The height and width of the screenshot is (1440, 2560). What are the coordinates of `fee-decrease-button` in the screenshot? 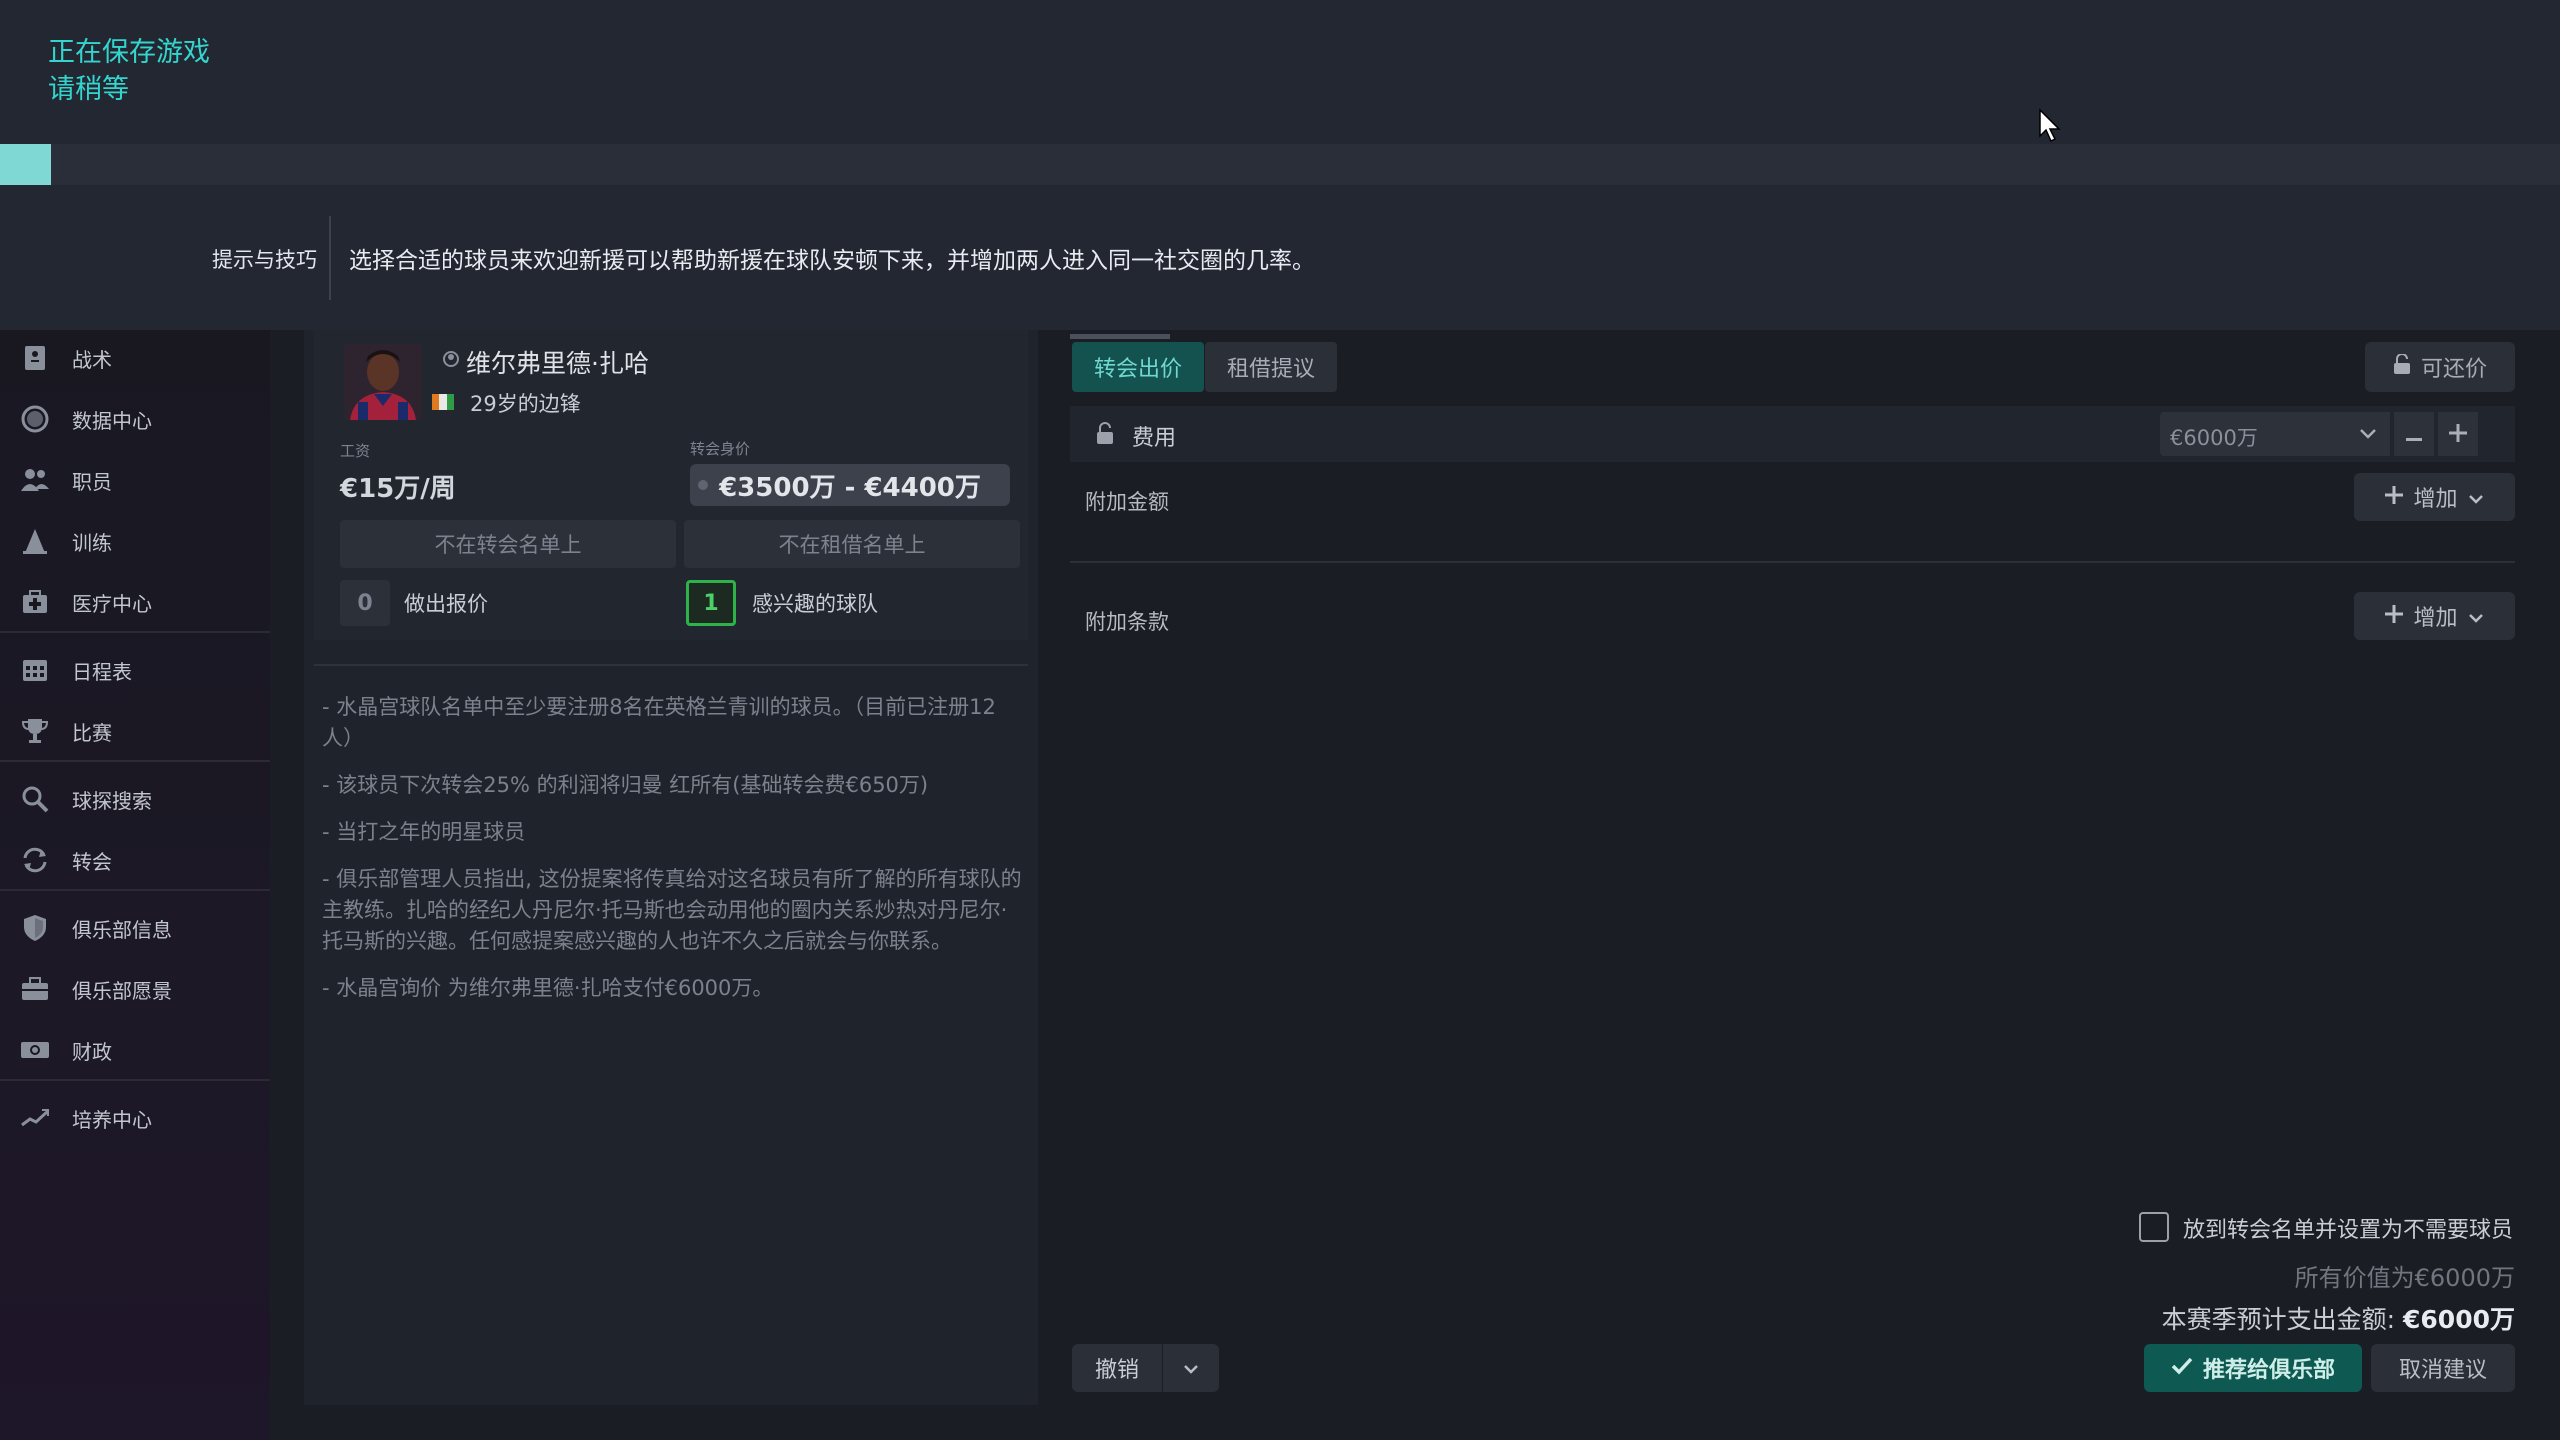 It's located at (2414, 434).